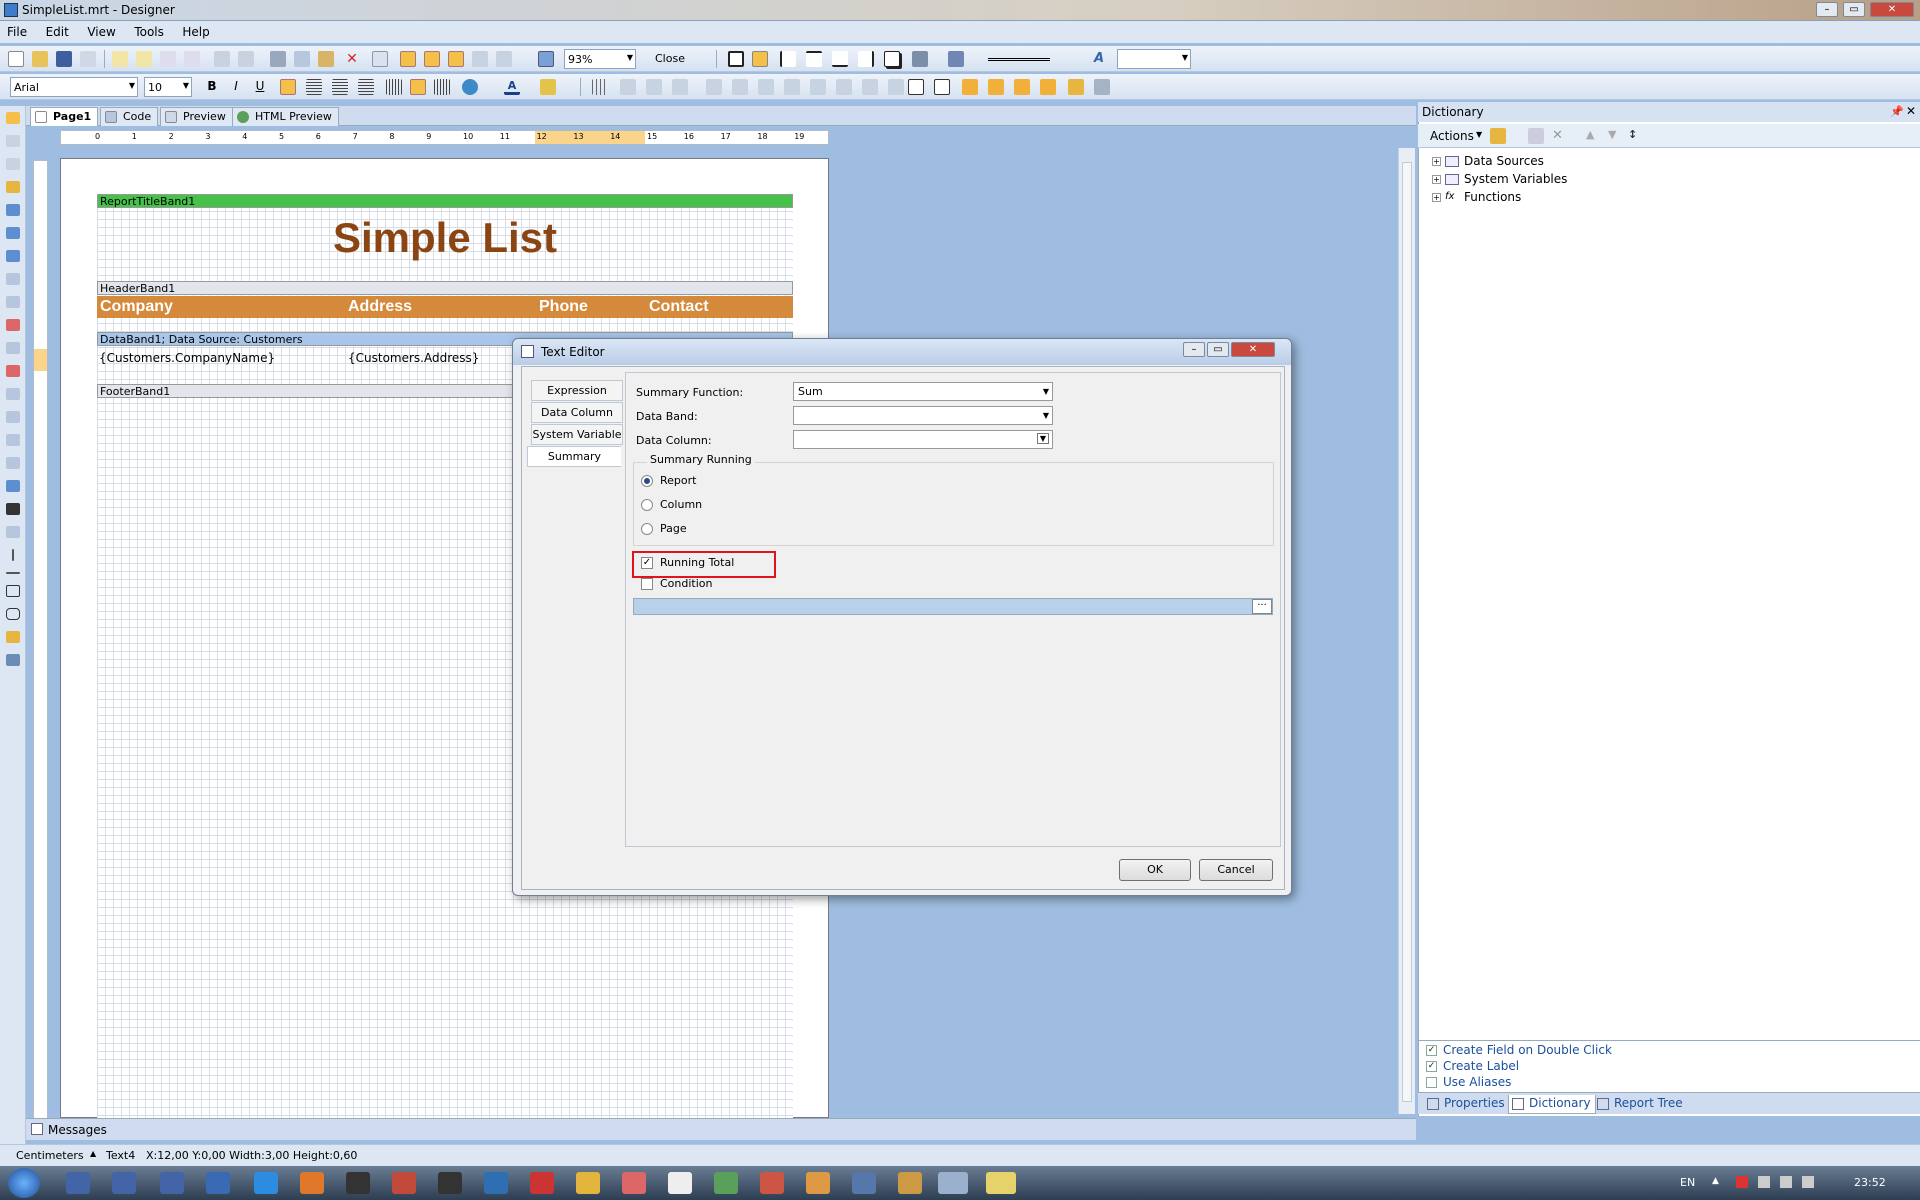 The height and width of the screenshot is (1200, 1920). What do you see at coordinates (680, 87) in the screenshot?
I see `align-rights-icon` at bounding box center [680, 87].